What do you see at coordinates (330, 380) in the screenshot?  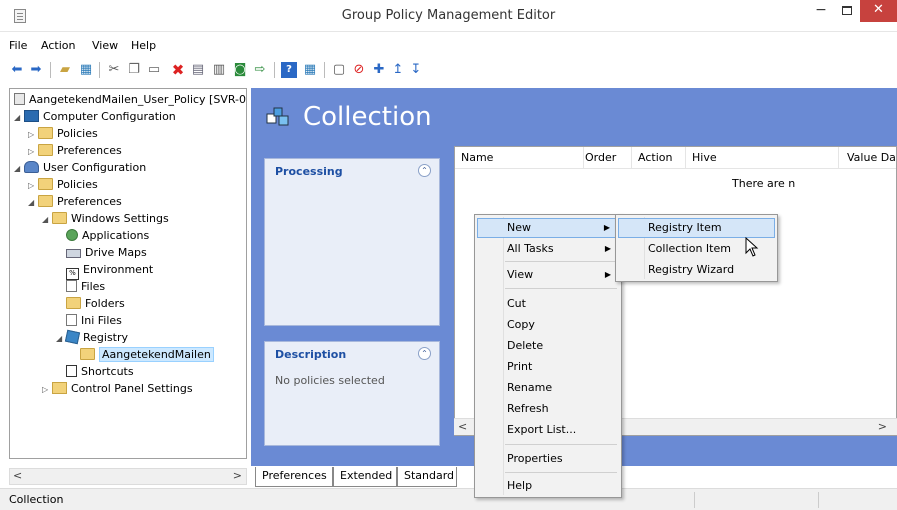 I see `description-text: No policies selected` at bounding box center [330, 380].